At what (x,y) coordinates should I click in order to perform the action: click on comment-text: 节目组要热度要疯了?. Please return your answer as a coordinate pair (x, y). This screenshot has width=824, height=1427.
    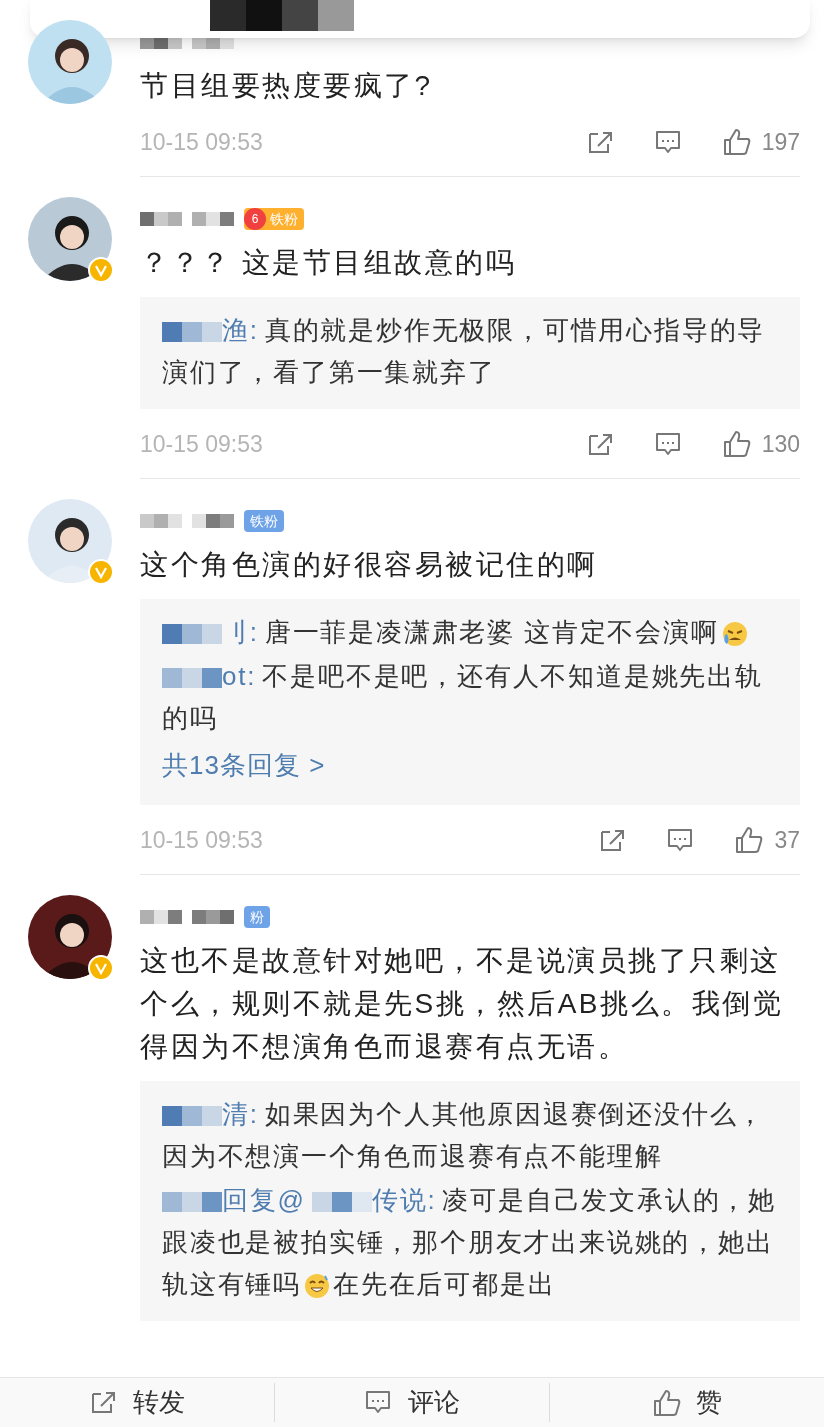
    Looking at the image, I should click on (287, 86).